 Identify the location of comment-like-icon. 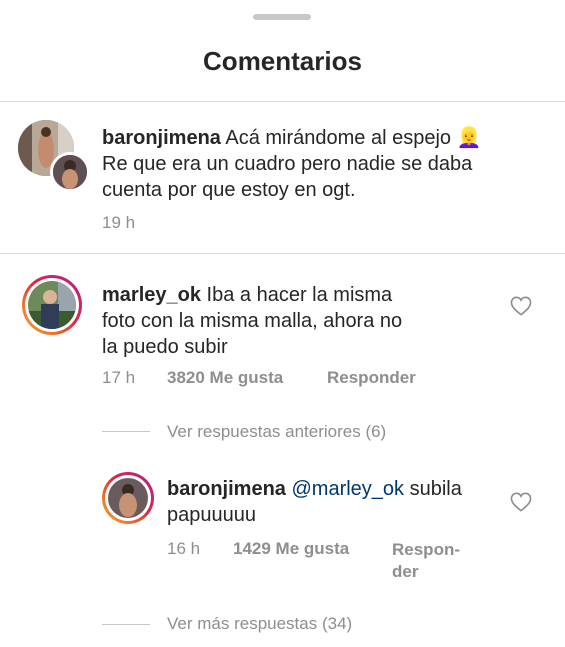
(521, 306).